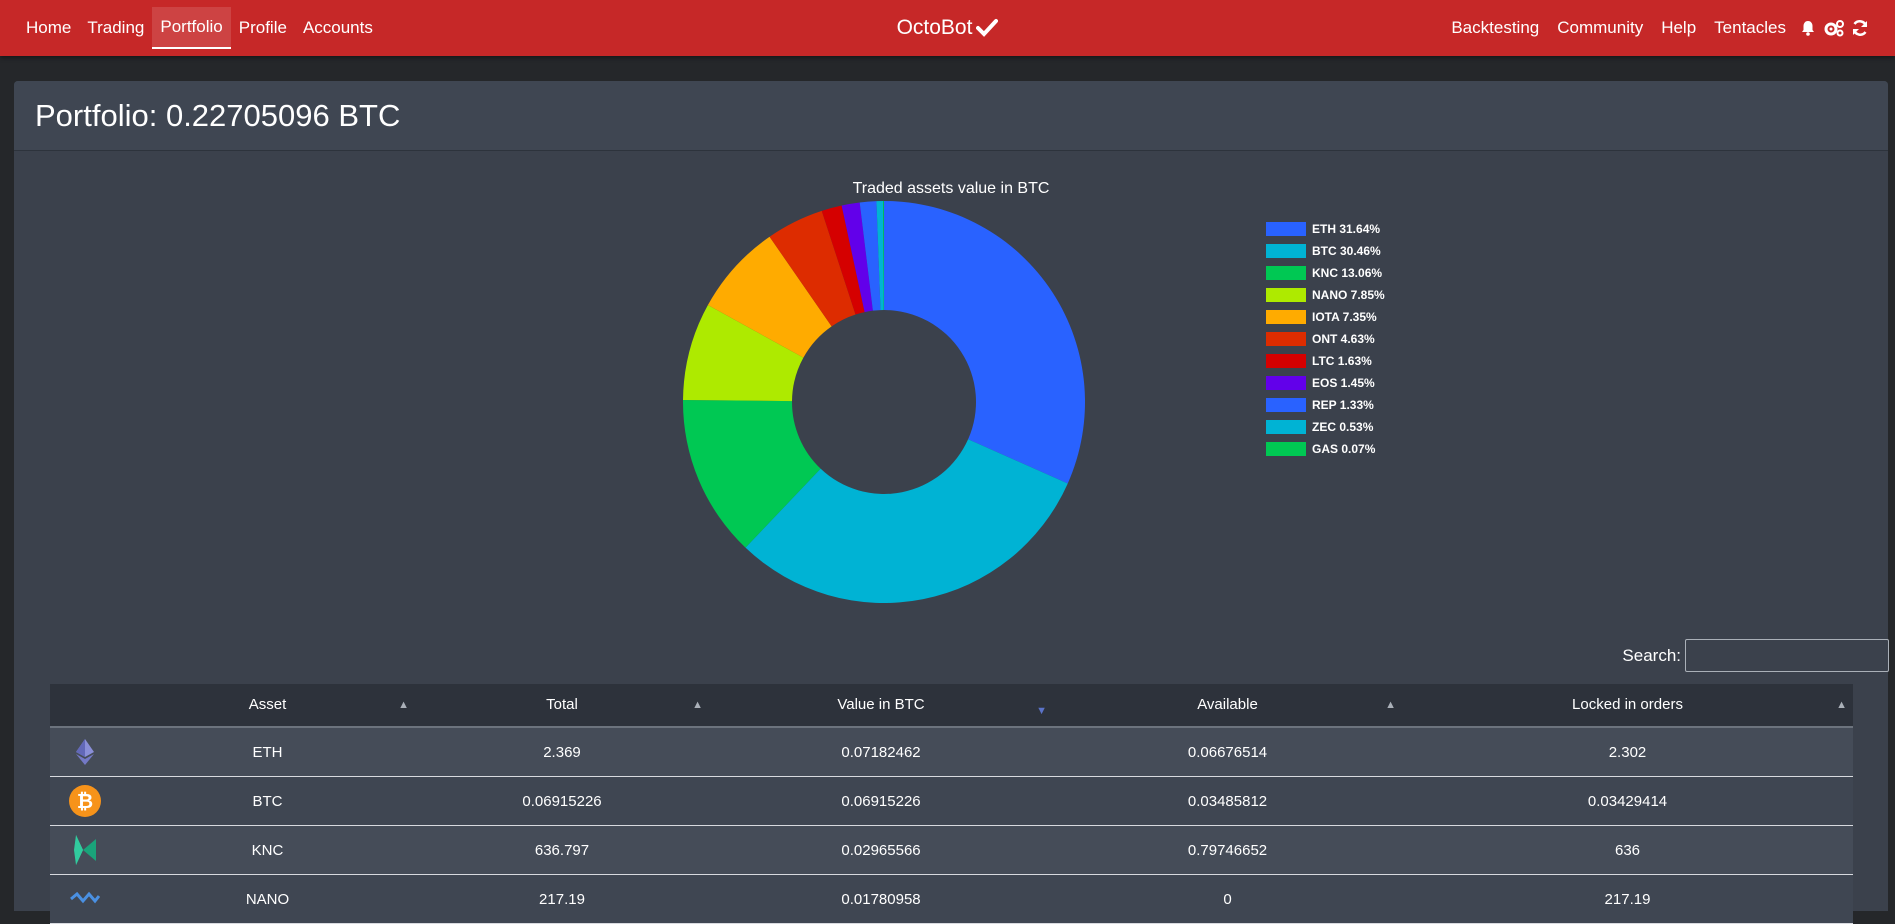 Image resolution: width=1895 pixels, height=924 pixels. I want to click on header-asset-label: Asset, so click(267, 704).